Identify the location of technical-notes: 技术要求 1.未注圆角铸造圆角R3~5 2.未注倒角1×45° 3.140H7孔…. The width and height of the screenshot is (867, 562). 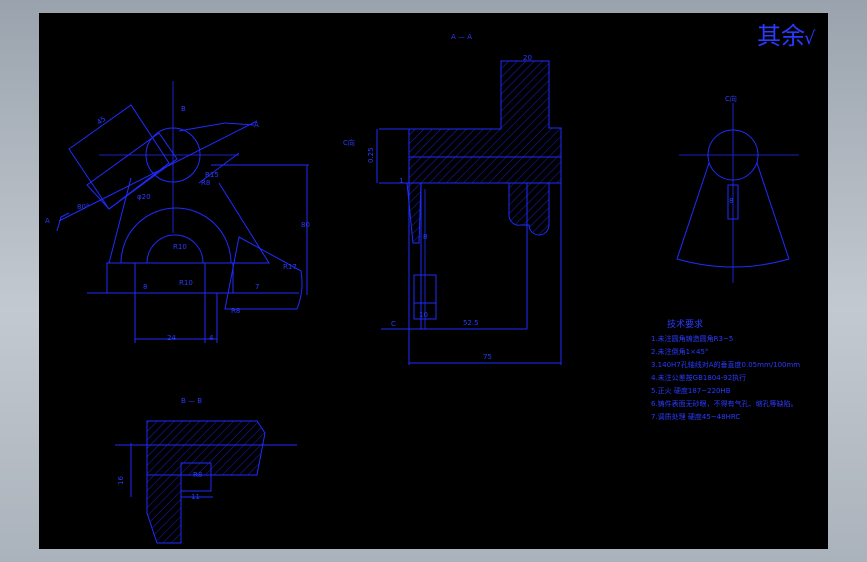
(725, 369).